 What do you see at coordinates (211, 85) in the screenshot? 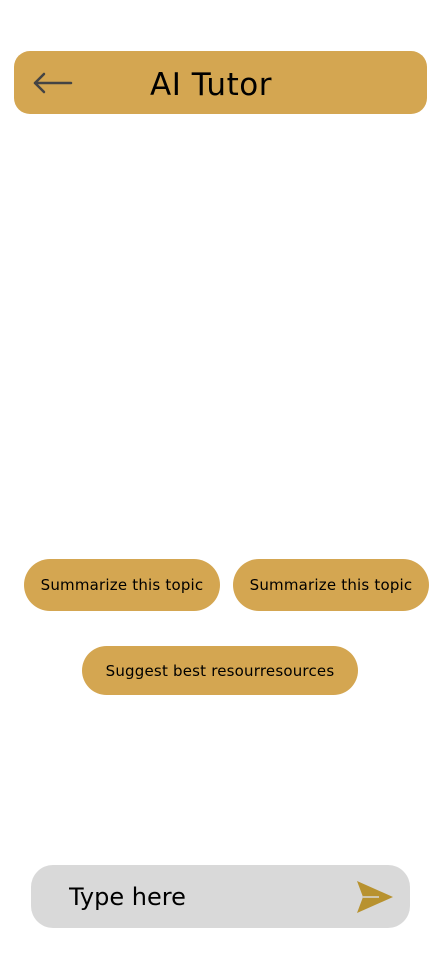
I see `page-title: AI Tutor` at bounding box center [211, 85].